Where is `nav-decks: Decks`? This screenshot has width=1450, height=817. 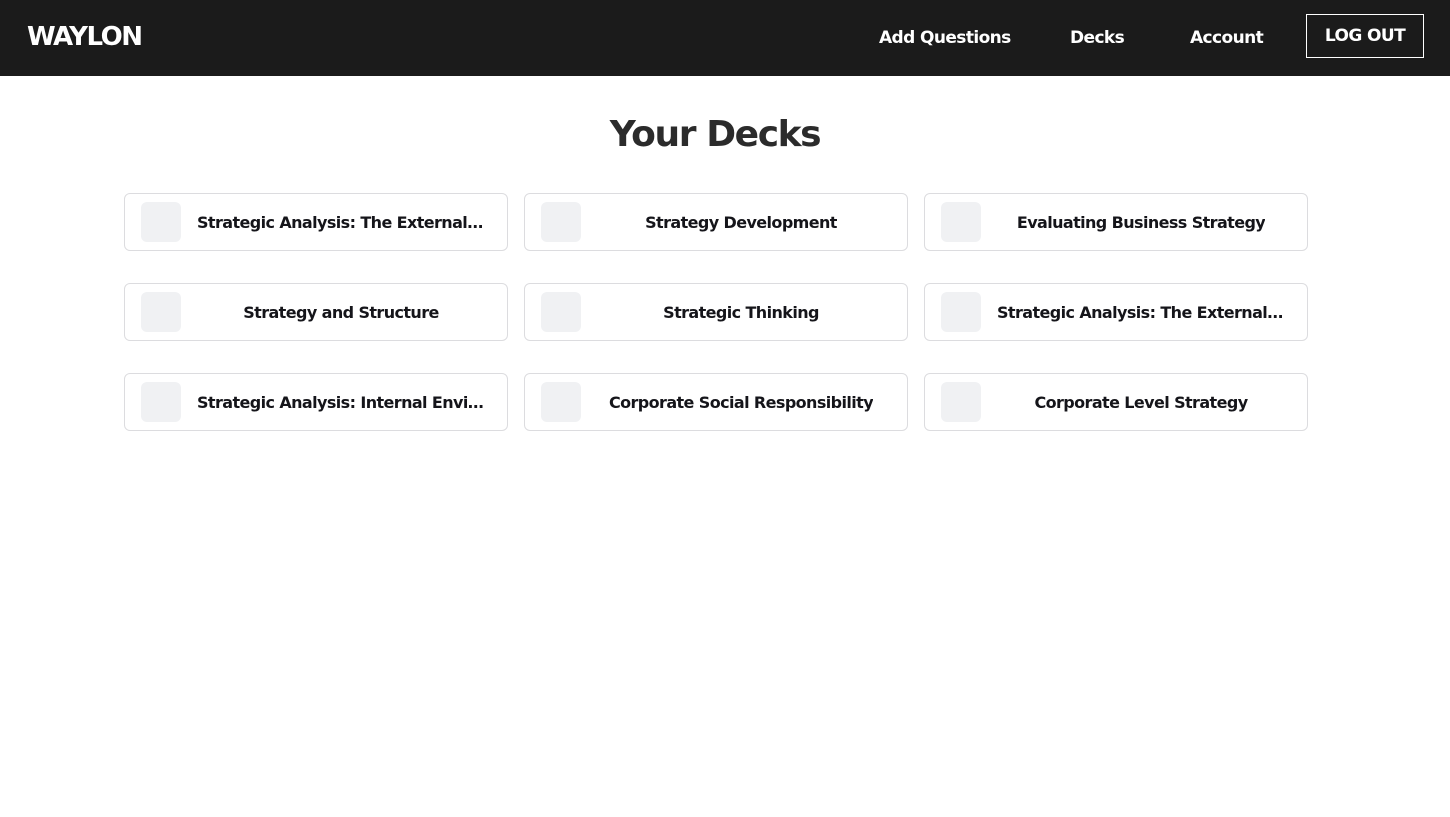 nav-decks: Decks is located at coordinates (1097, 38).